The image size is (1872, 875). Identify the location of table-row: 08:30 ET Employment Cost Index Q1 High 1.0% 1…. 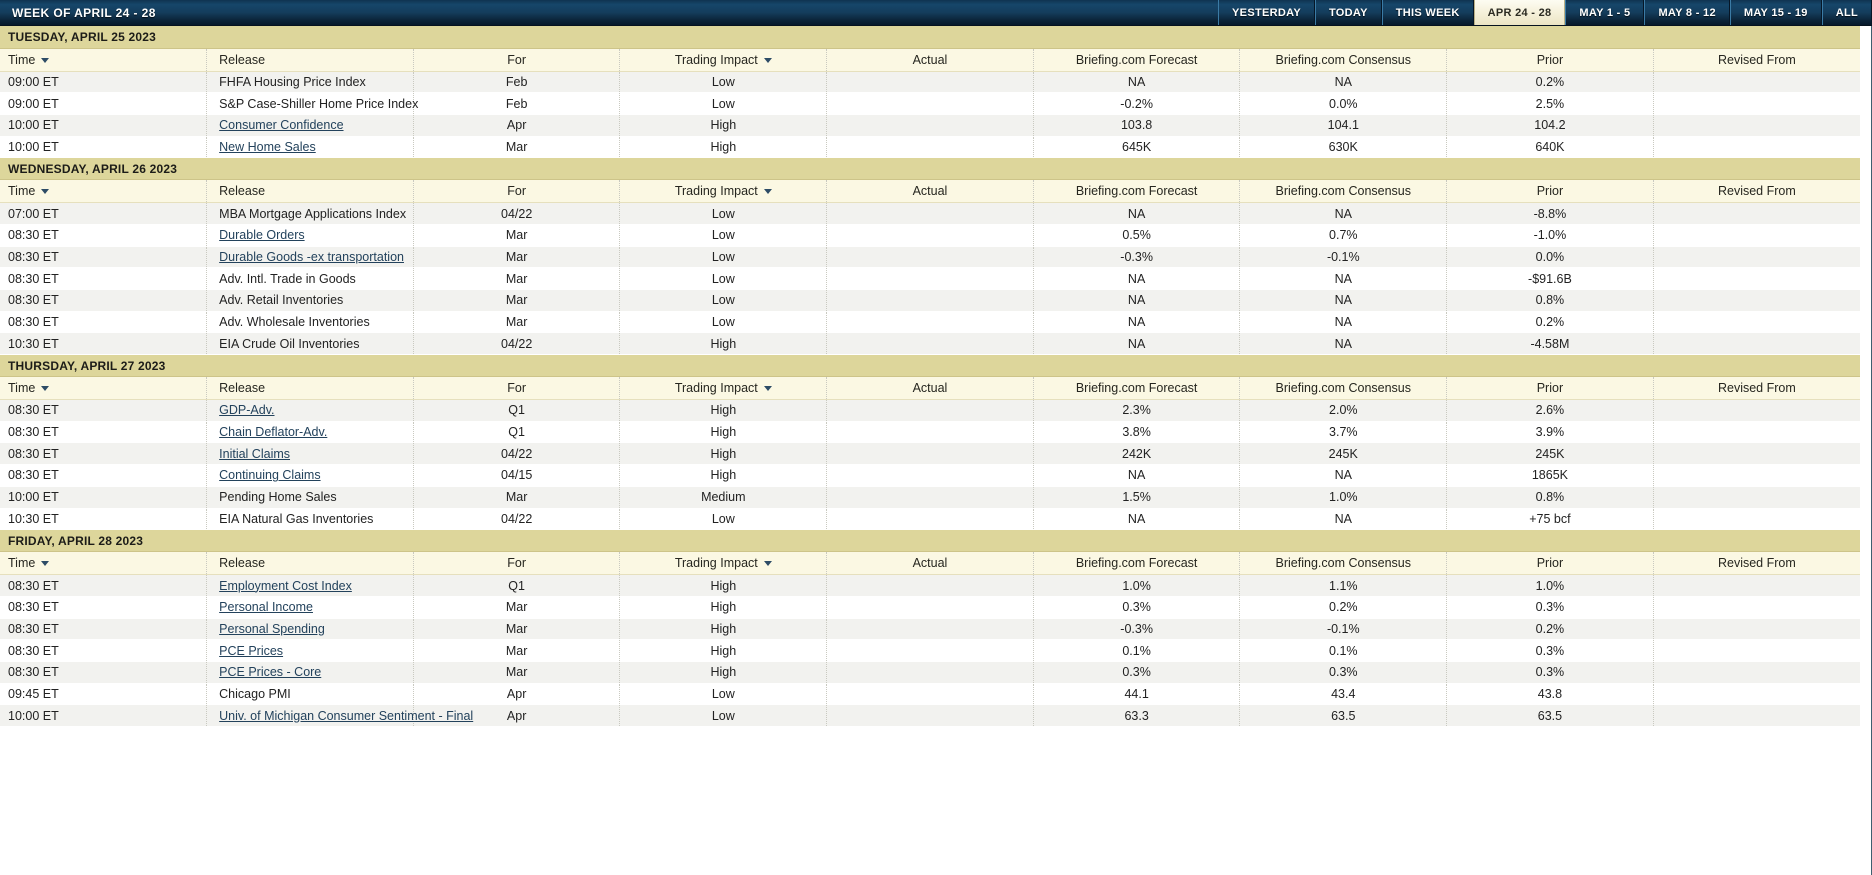
(930, 585).